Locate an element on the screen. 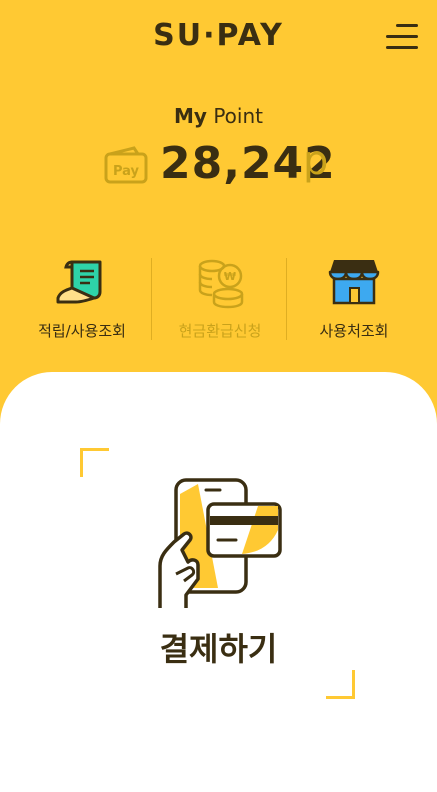  point-label: My Point is located at coordinates (218, 116).